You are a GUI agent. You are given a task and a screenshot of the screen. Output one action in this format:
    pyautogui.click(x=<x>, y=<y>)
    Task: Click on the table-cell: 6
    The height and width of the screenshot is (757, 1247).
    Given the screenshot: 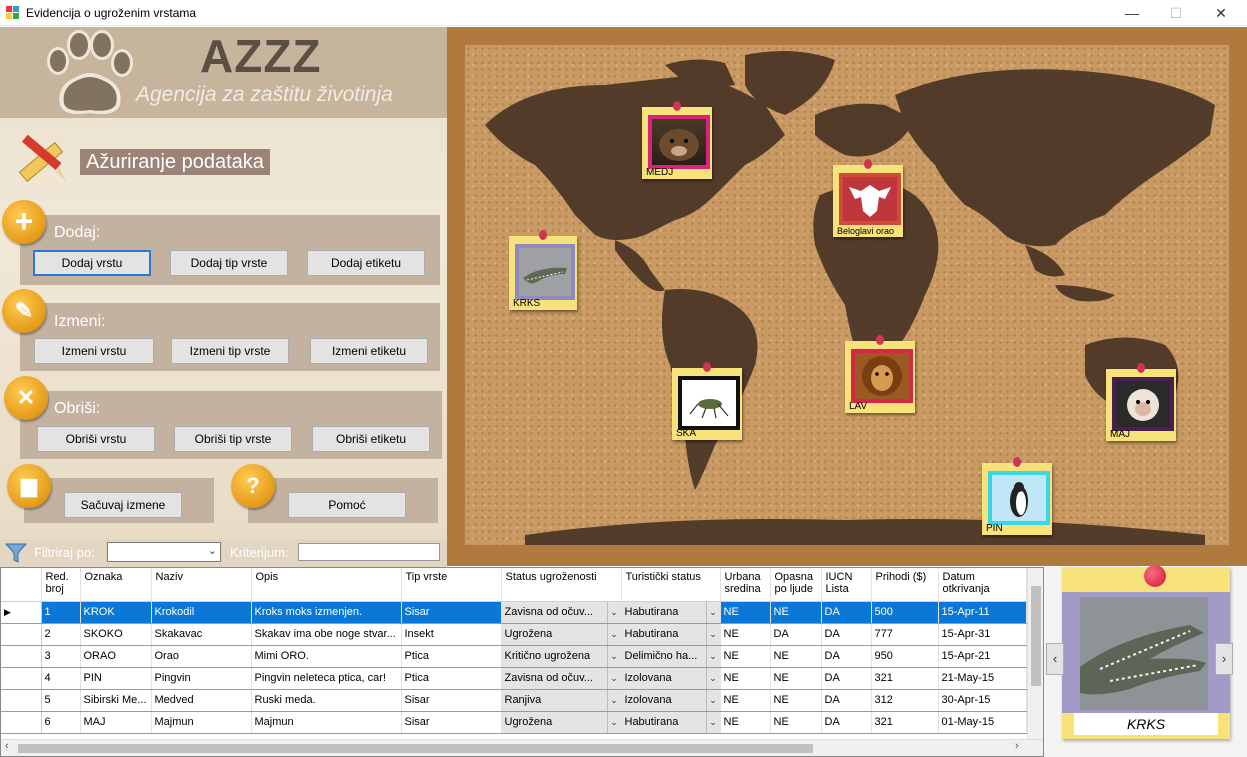 What is the action you would take?
    pyautogui.click(x=61, y=722)
    